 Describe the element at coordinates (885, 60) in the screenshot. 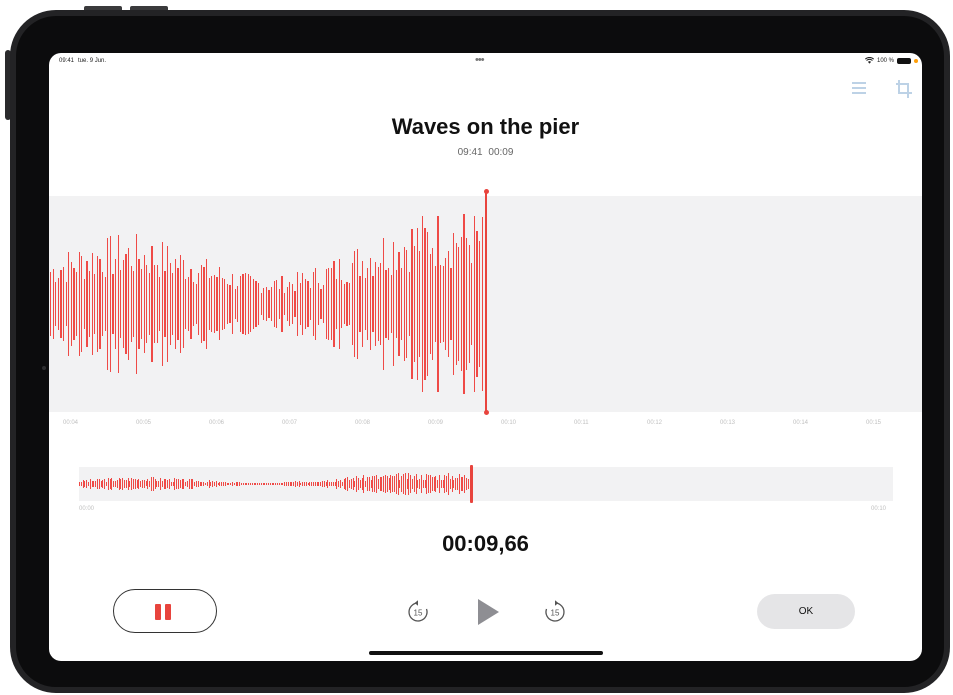

I see `battery-percent: 100 %` at that location.